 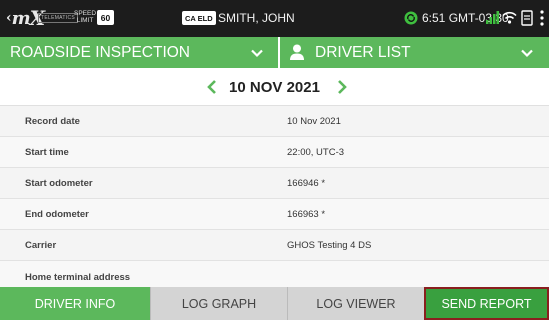 What do you see at coordinates (75, 303) in the screenshot?
I see `tab-driver-info: DRIVER INFO` at bounding box center [75, 303].